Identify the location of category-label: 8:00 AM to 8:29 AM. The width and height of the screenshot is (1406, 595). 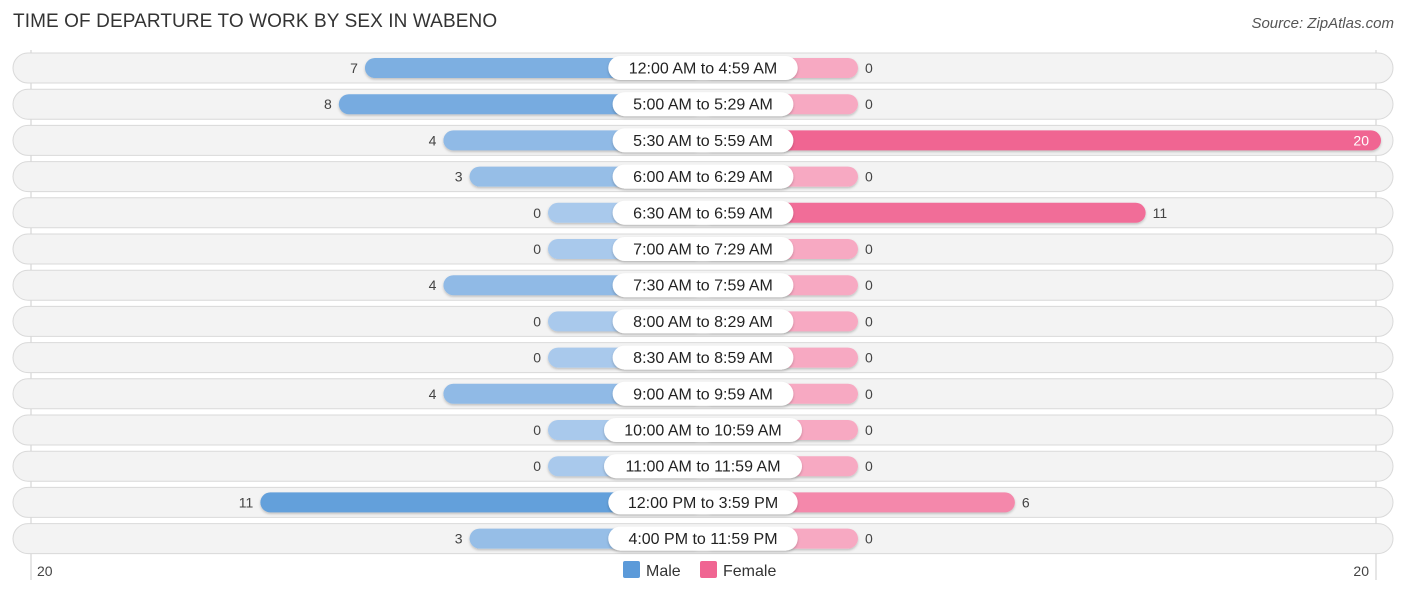
(703, 322).